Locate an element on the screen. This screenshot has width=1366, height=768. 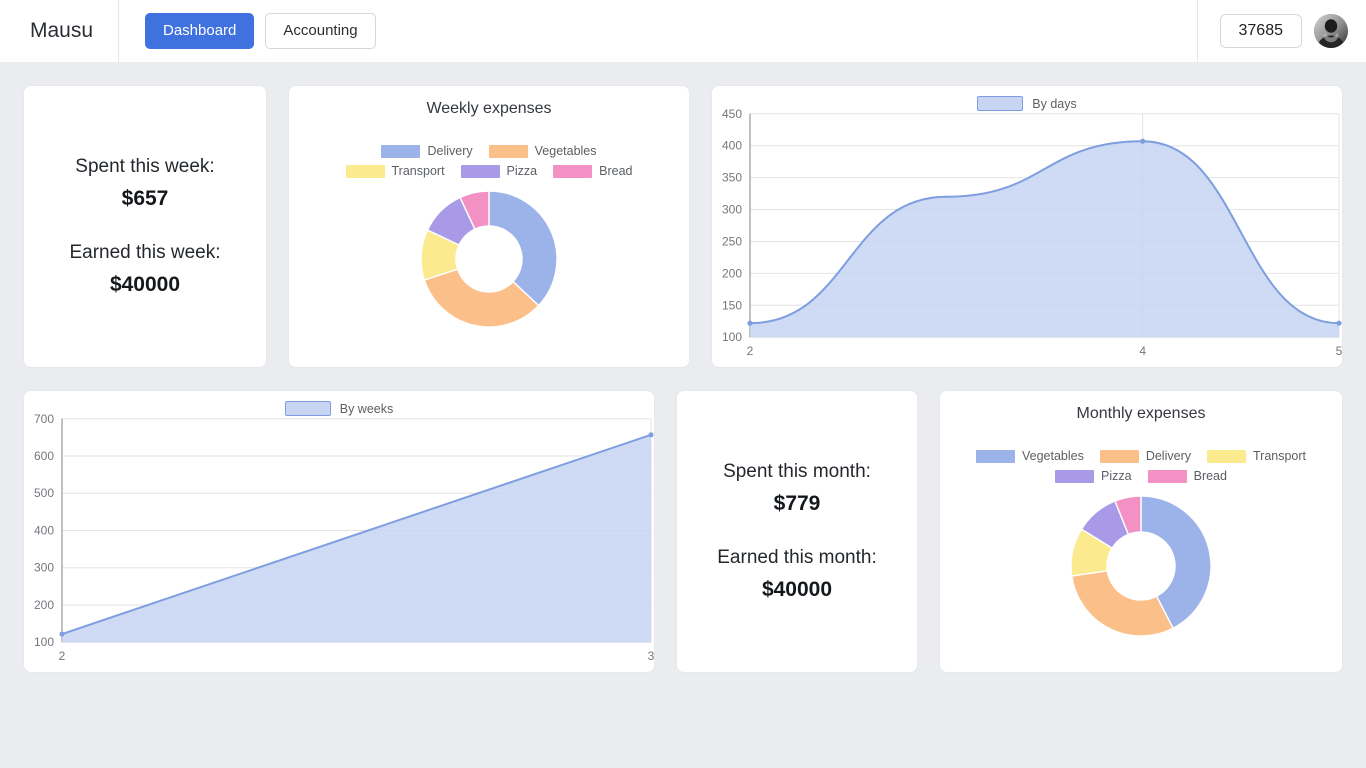
weekly-expenses-donut-wrap is located at coordinates (489, 259).